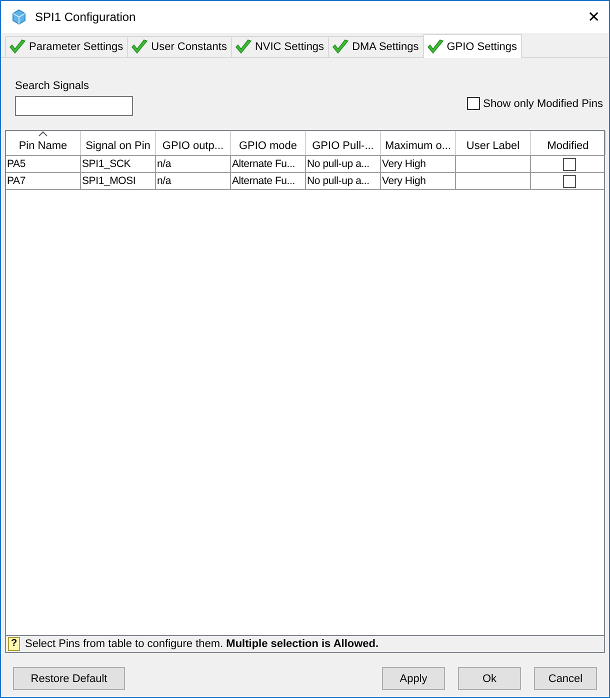  Describe the element at coordinates (413, 678) in the screenshot. I see `dialog-button: Apply` at that location.